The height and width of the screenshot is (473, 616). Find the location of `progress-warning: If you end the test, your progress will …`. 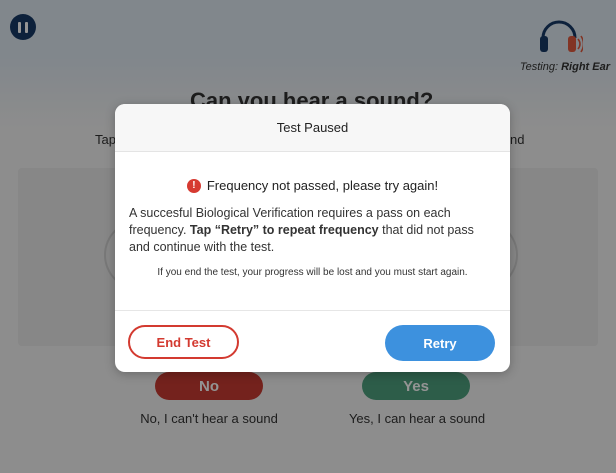

progress-warning: If you end the test, your progress will … is located at coordinates (312, 272).